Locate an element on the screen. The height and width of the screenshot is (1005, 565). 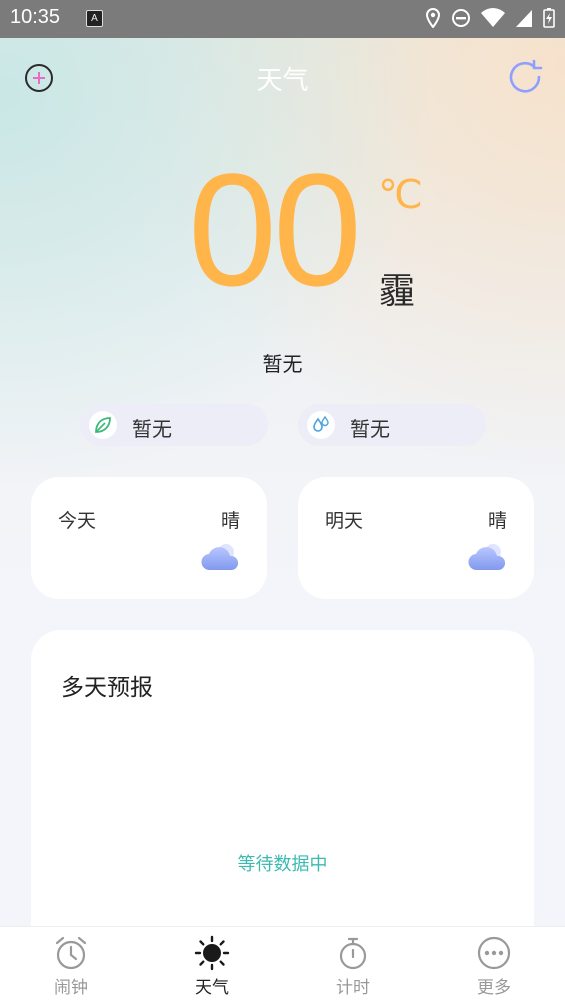
temperature-unit: ℃ is located at coordinates (400, 195).